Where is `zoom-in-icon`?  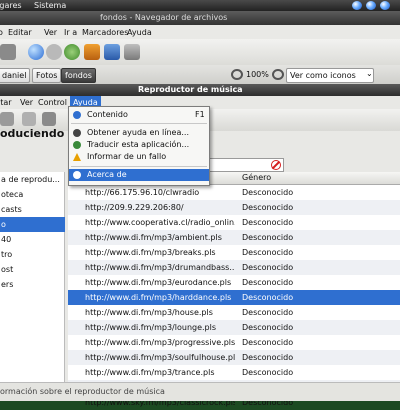
zoom-in-icon is located at coordinates (278, 74).